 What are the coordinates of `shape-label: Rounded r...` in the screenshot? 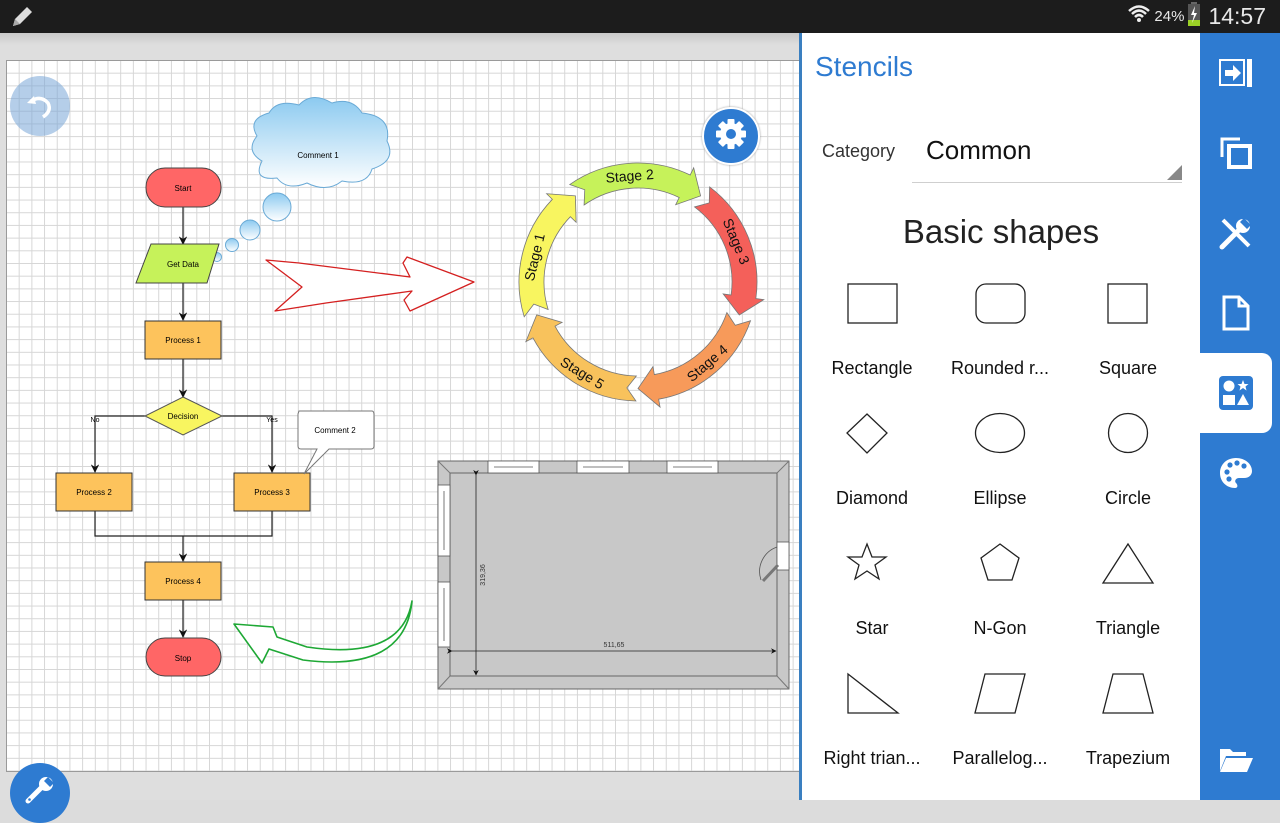 It's located at (1000, 368).